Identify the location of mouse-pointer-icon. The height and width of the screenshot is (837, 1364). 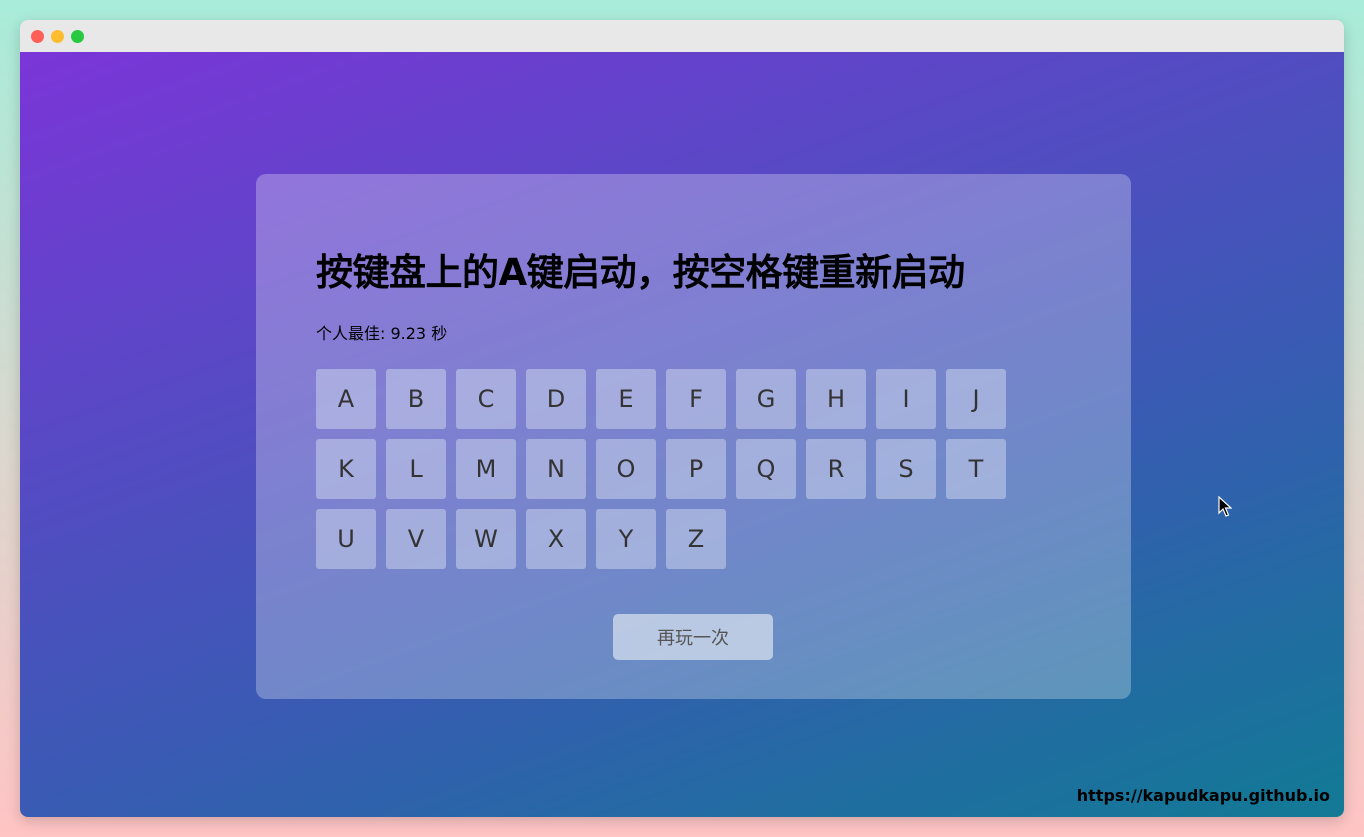
(1225, 506).